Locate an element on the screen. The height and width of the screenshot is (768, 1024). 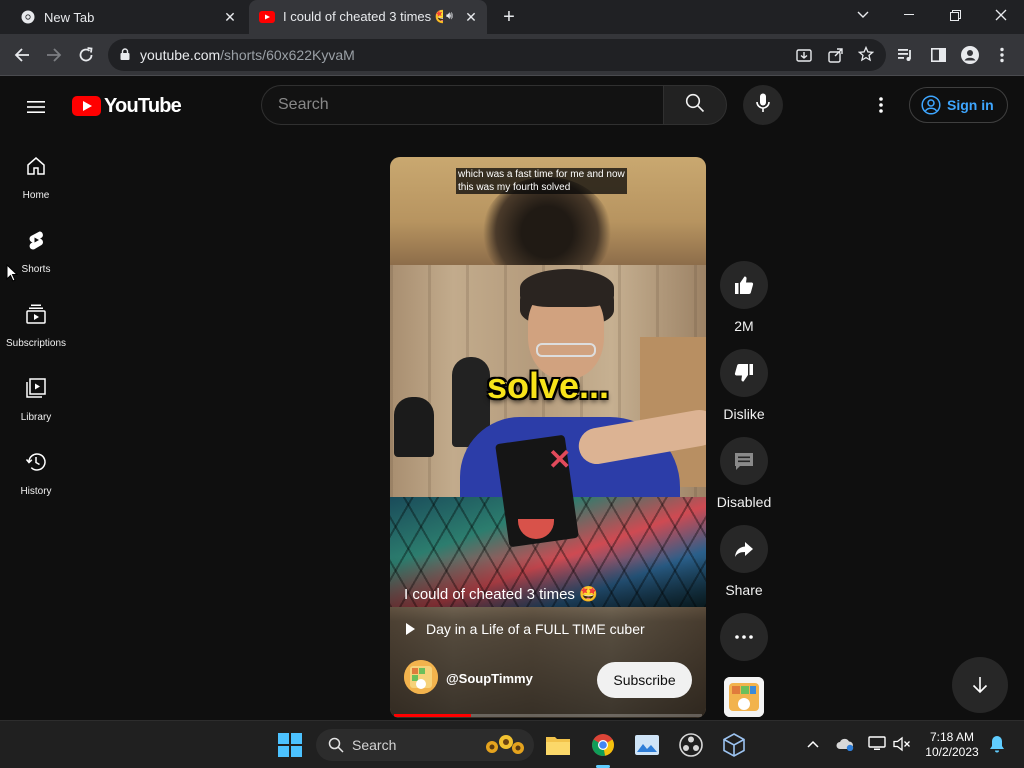
share-arrow-icon is located at coordinates (744, 549).